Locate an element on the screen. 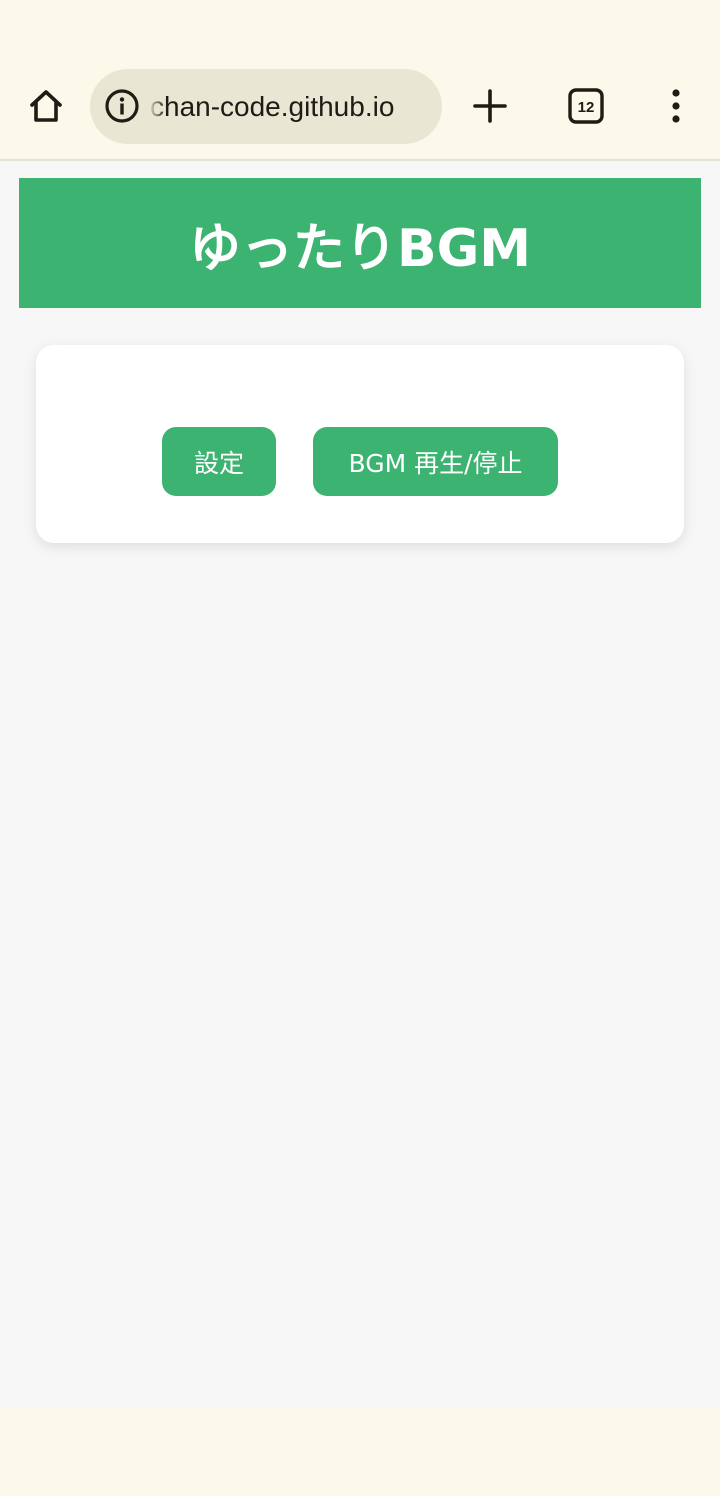 This screenshot has height=1496, width=720. page-title: ゆったりBGM is located at coordinates (360, 248).